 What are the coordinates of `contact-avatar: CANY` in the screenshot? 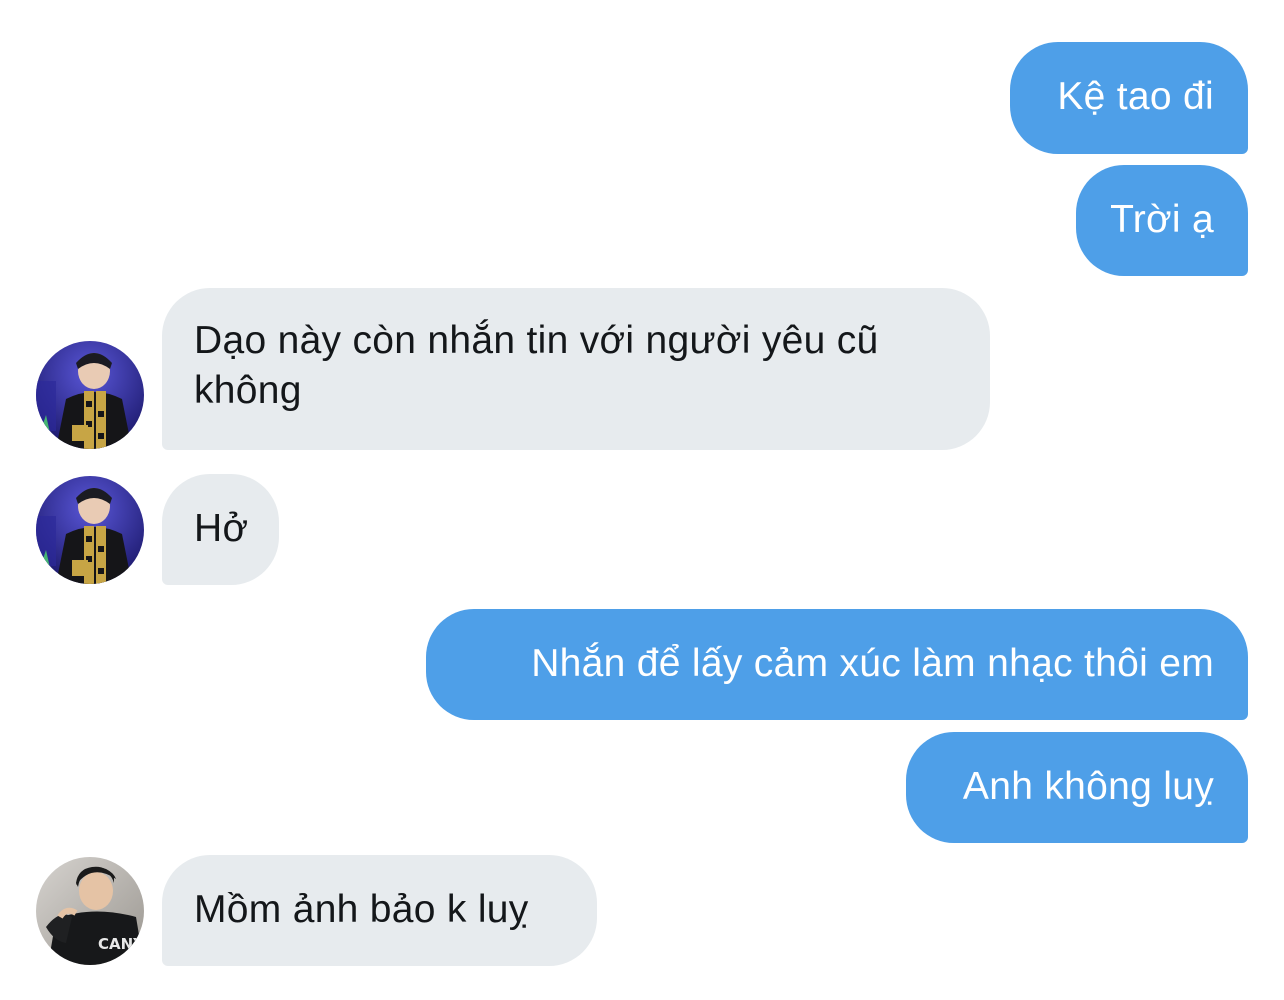 It's located at (90, 911).